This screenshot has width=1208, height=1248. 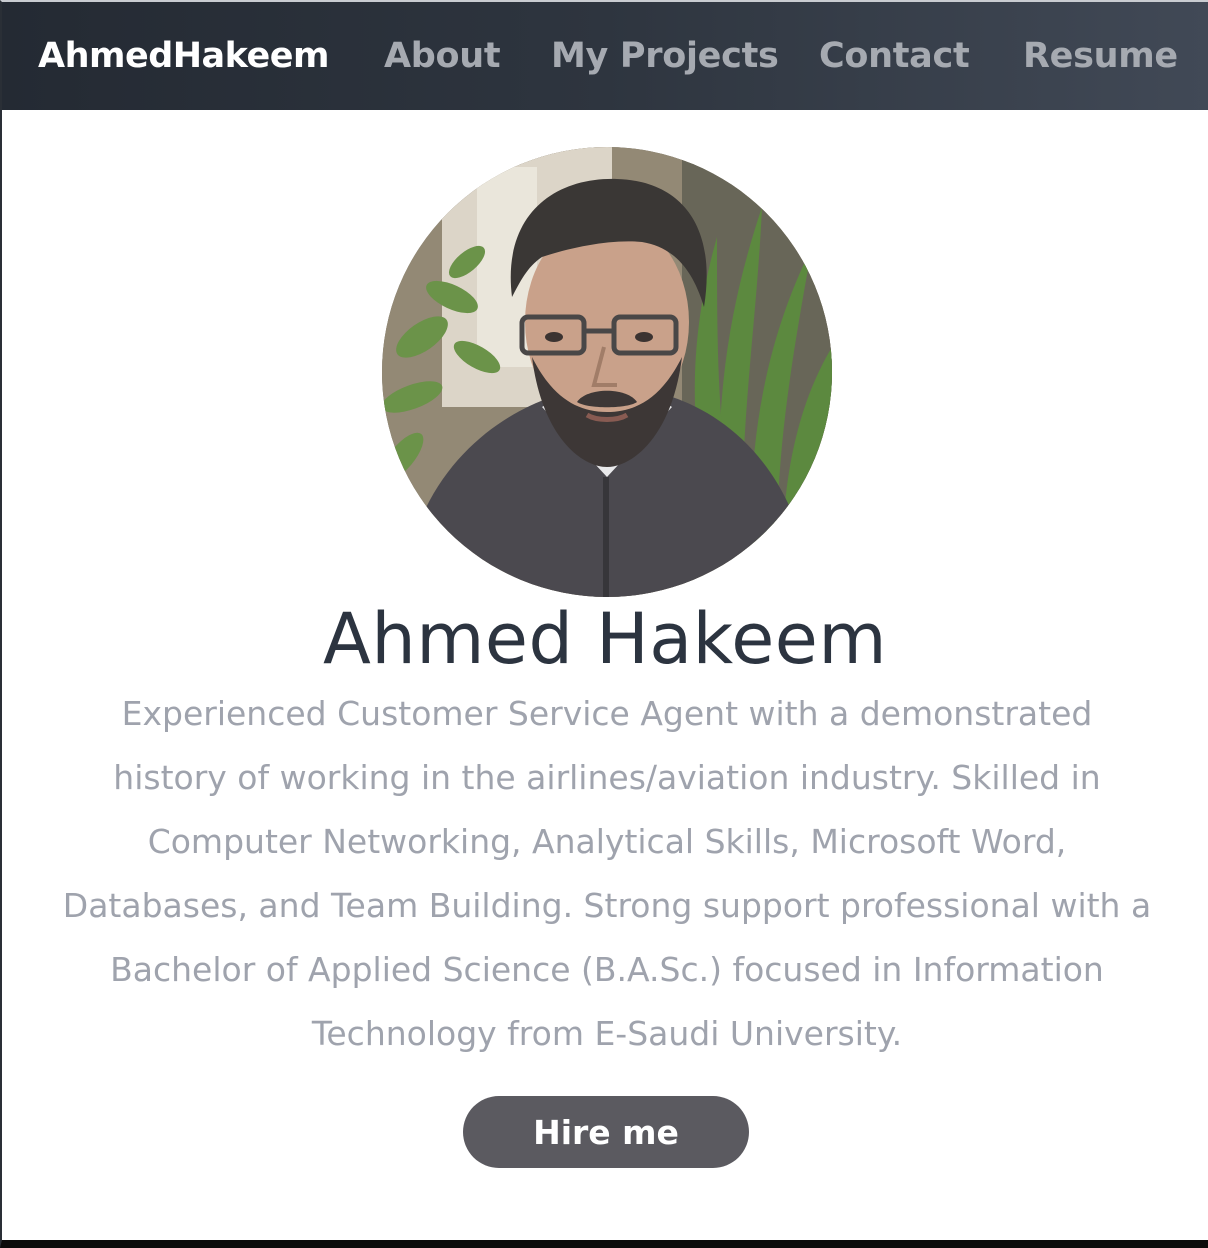 What do you see at coordinates (1100, 56) in the screenshot?
I see `nav-link-resume: Resume` at bounding box center [1100, 56].